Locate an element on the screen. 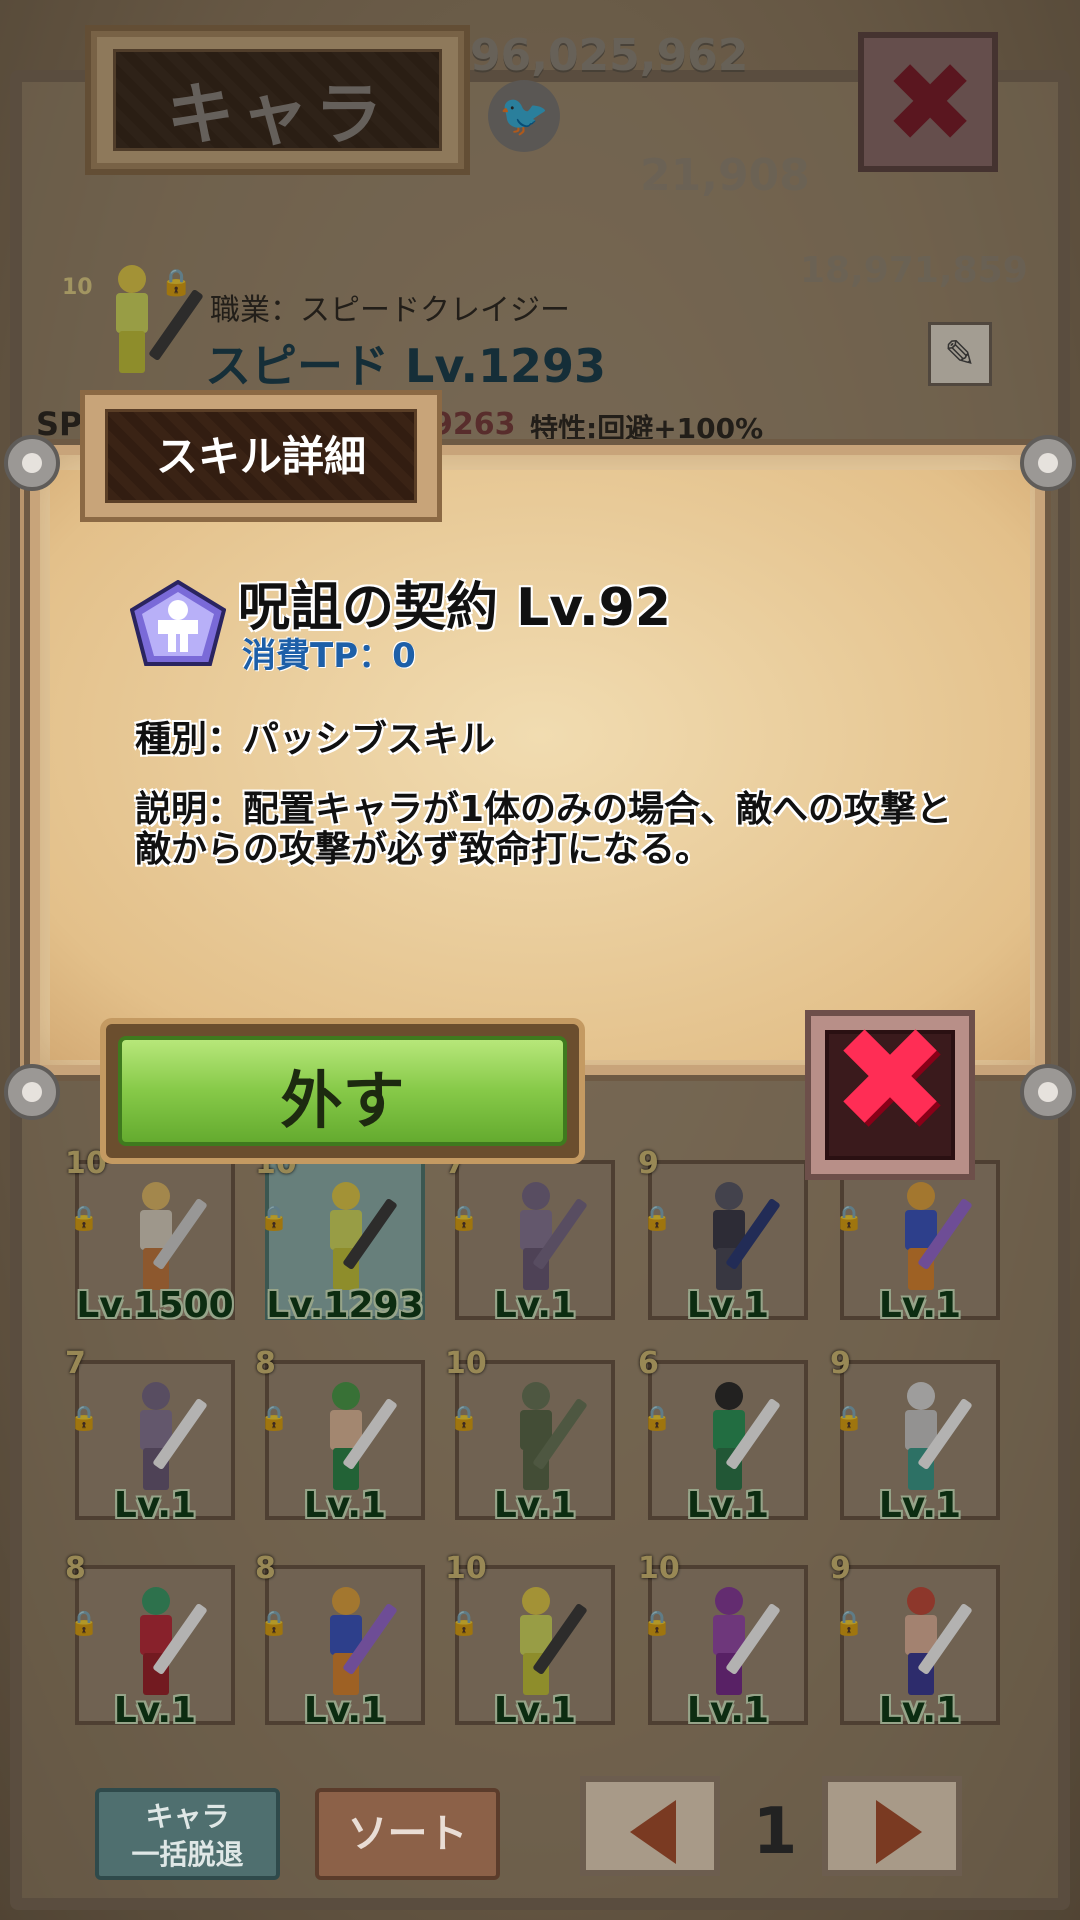 This screenshot has height=1920, width=1080. remove-label: 外す is located at coordinates (342, 1100).